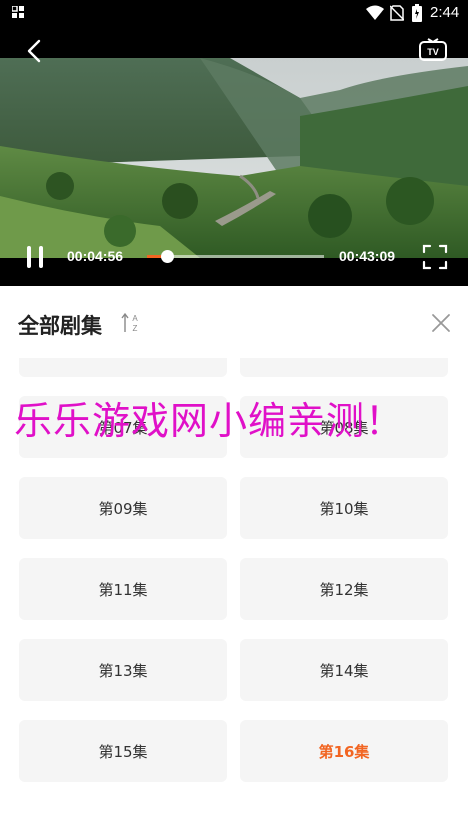  What do you see at coordinates (135, 318) in the screenshot?
I see `svg-text: A` at bounding box center [135, 318].